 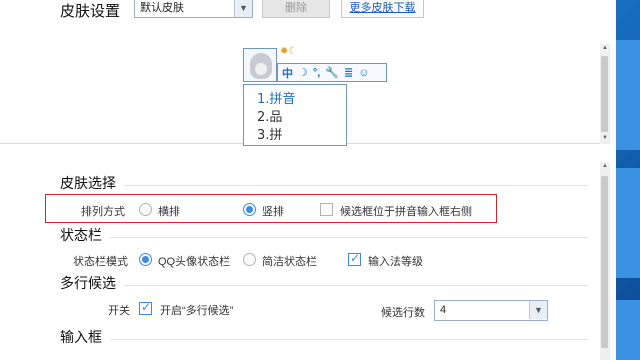 I want to click on ime-status-toolbar: 中 ☽ °, 🔧 ≣ ☺, so click(x=332, y=72).